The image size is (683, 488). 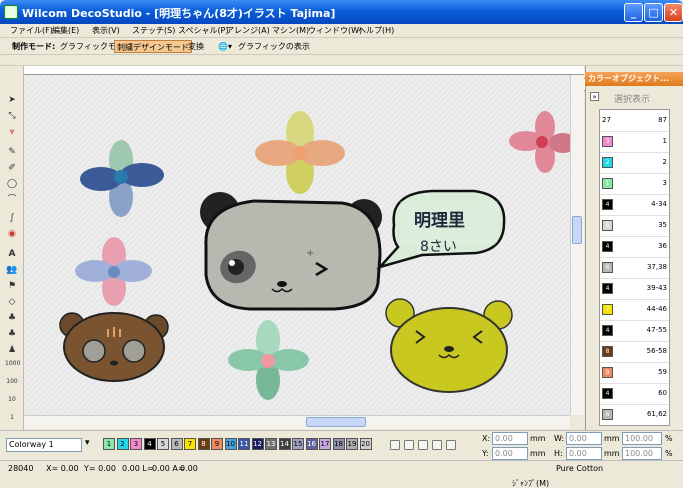 I want to click on scale-100-icon: 100, so click(x=12, y=382).